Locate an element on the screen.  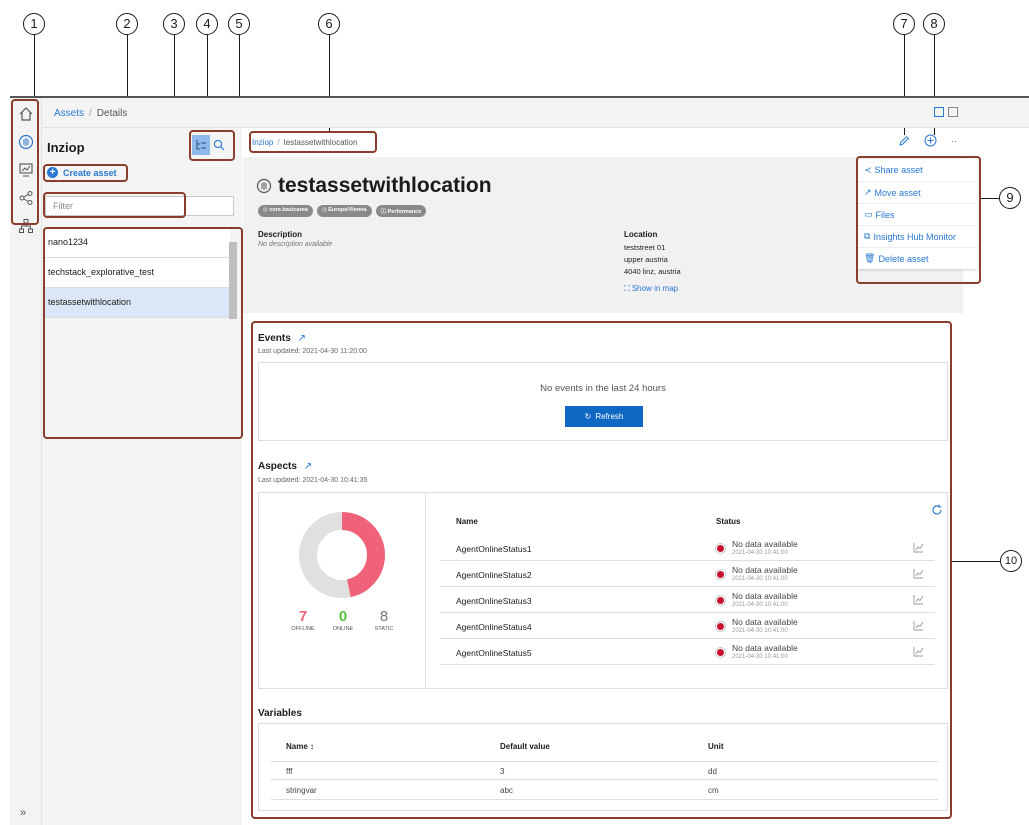
aspect-name: AgentOnlineStatus4 is located at coordinates (494, 627).